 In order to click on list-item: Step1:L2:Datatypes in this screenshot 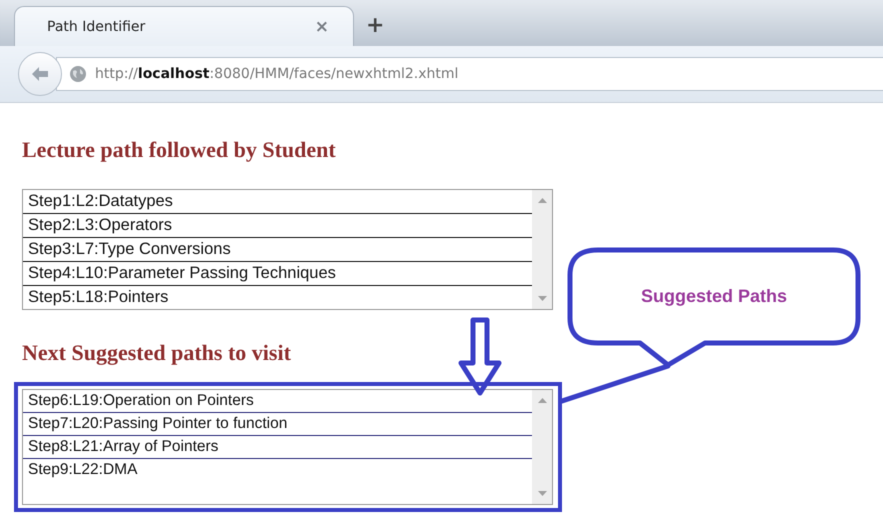, I will do `click(277, 202)`.